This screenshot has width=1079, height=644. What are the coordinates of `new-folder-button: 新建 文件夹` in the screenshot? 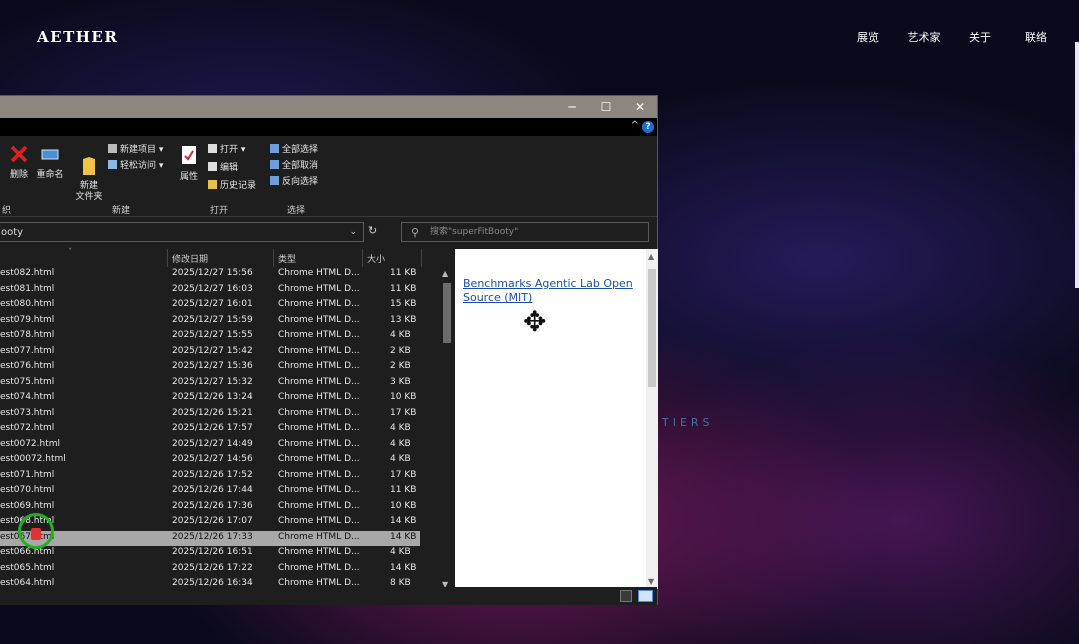 It's located at (89, 179).